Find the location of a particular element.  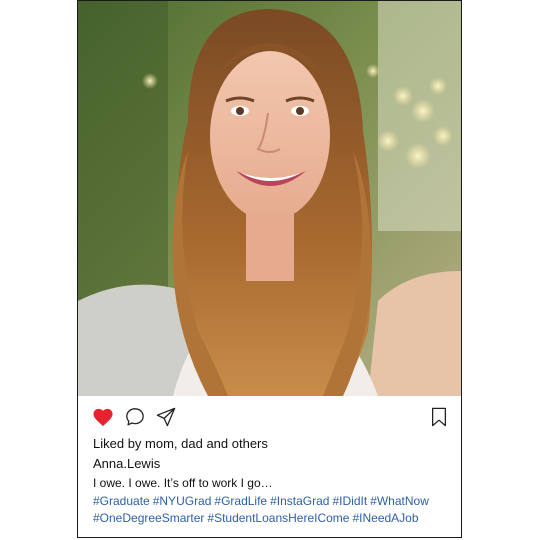

bookmark-icon is located at coordinates (439, 417).